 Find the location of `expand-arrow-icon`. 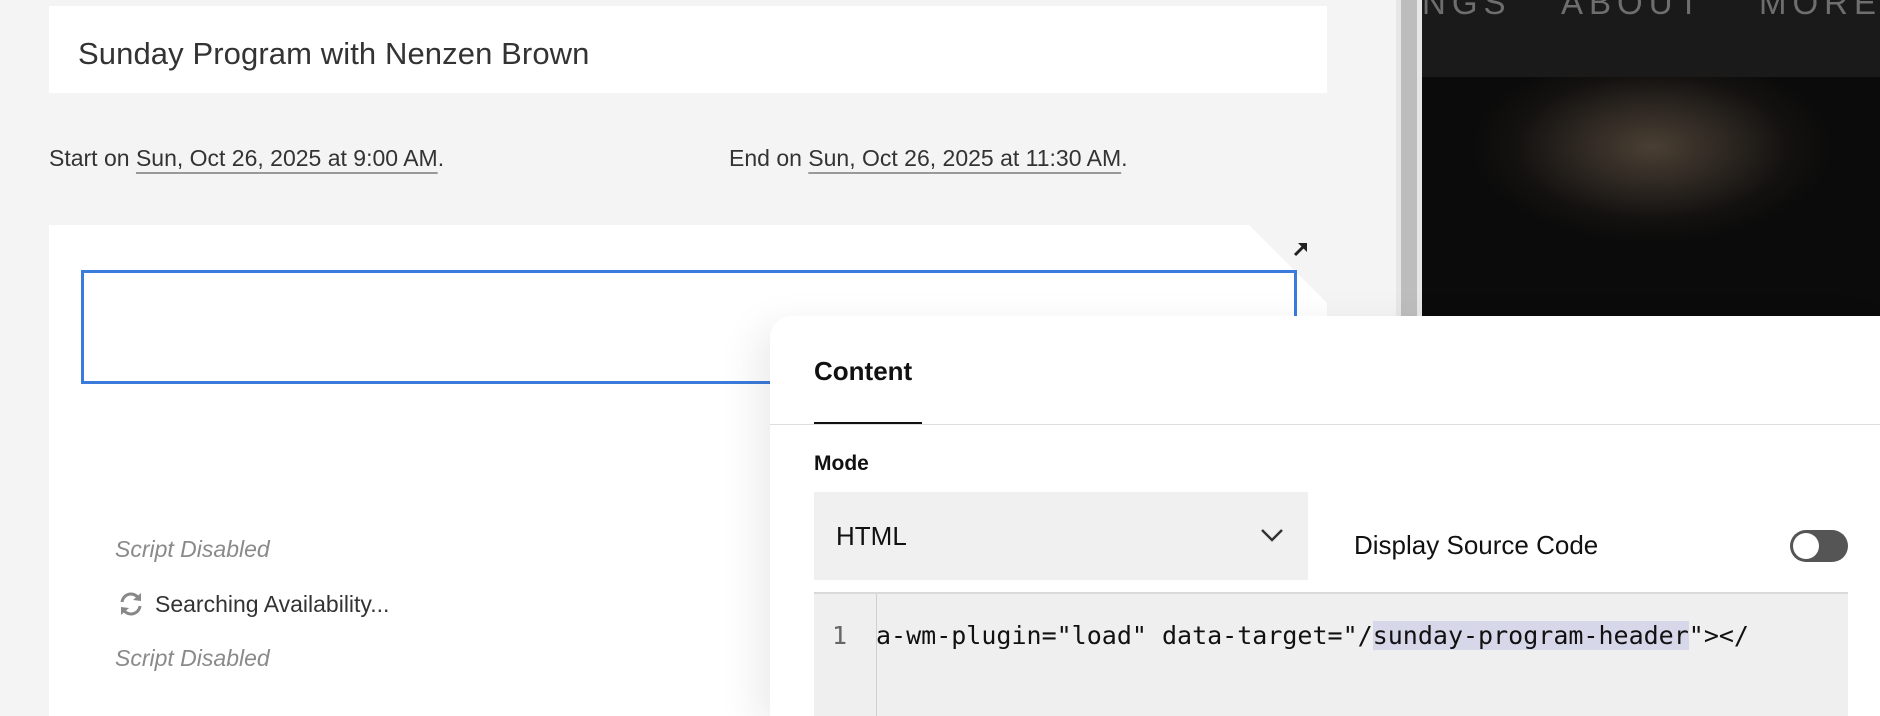

expand-arrow-icon is located at coordinates (1301, 249).